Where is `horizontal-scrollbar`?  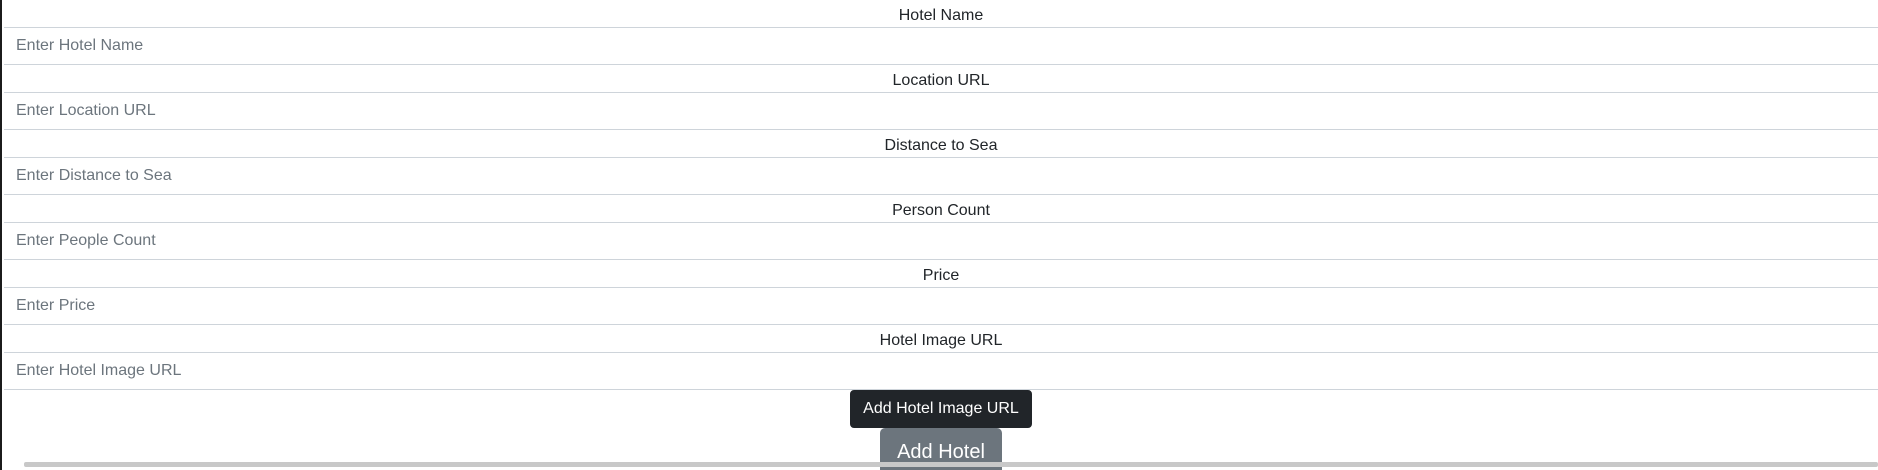
horizontal-scrollbar is located at coordinates (951, 464).